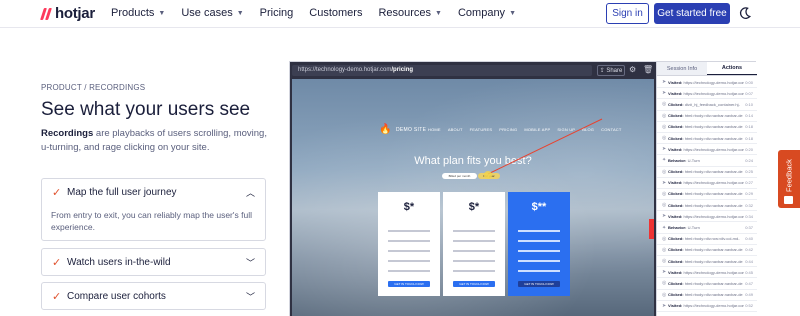 This screenshot has width=800, height=316. Describe the element at coordinates (651, 229) in the screenshot. I see `mini-feedback-tab` at that location.